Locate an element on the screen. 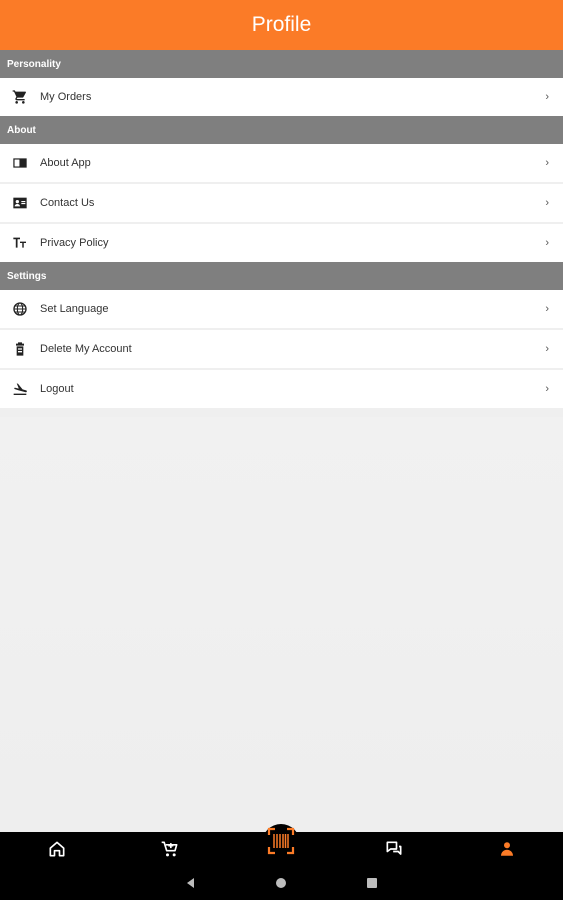 The width and height of the screenshot is (563, 900). home-circle-icon is located at coordinates (281, 885).